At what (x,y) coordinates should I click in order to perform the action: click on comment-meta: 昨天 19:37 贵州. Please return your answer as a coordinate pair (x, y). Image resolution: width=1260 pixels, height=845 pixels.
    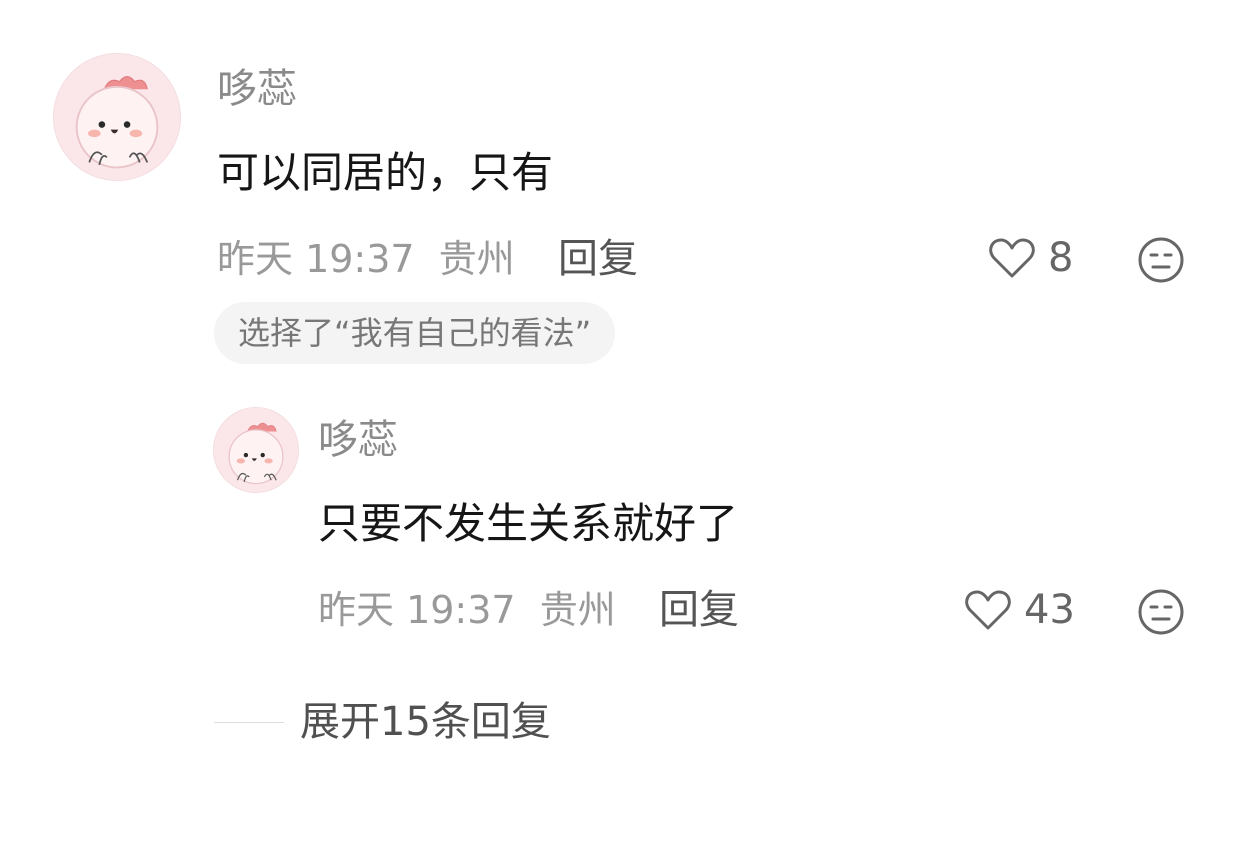
    Looking at the image, I should click on (366, 259).